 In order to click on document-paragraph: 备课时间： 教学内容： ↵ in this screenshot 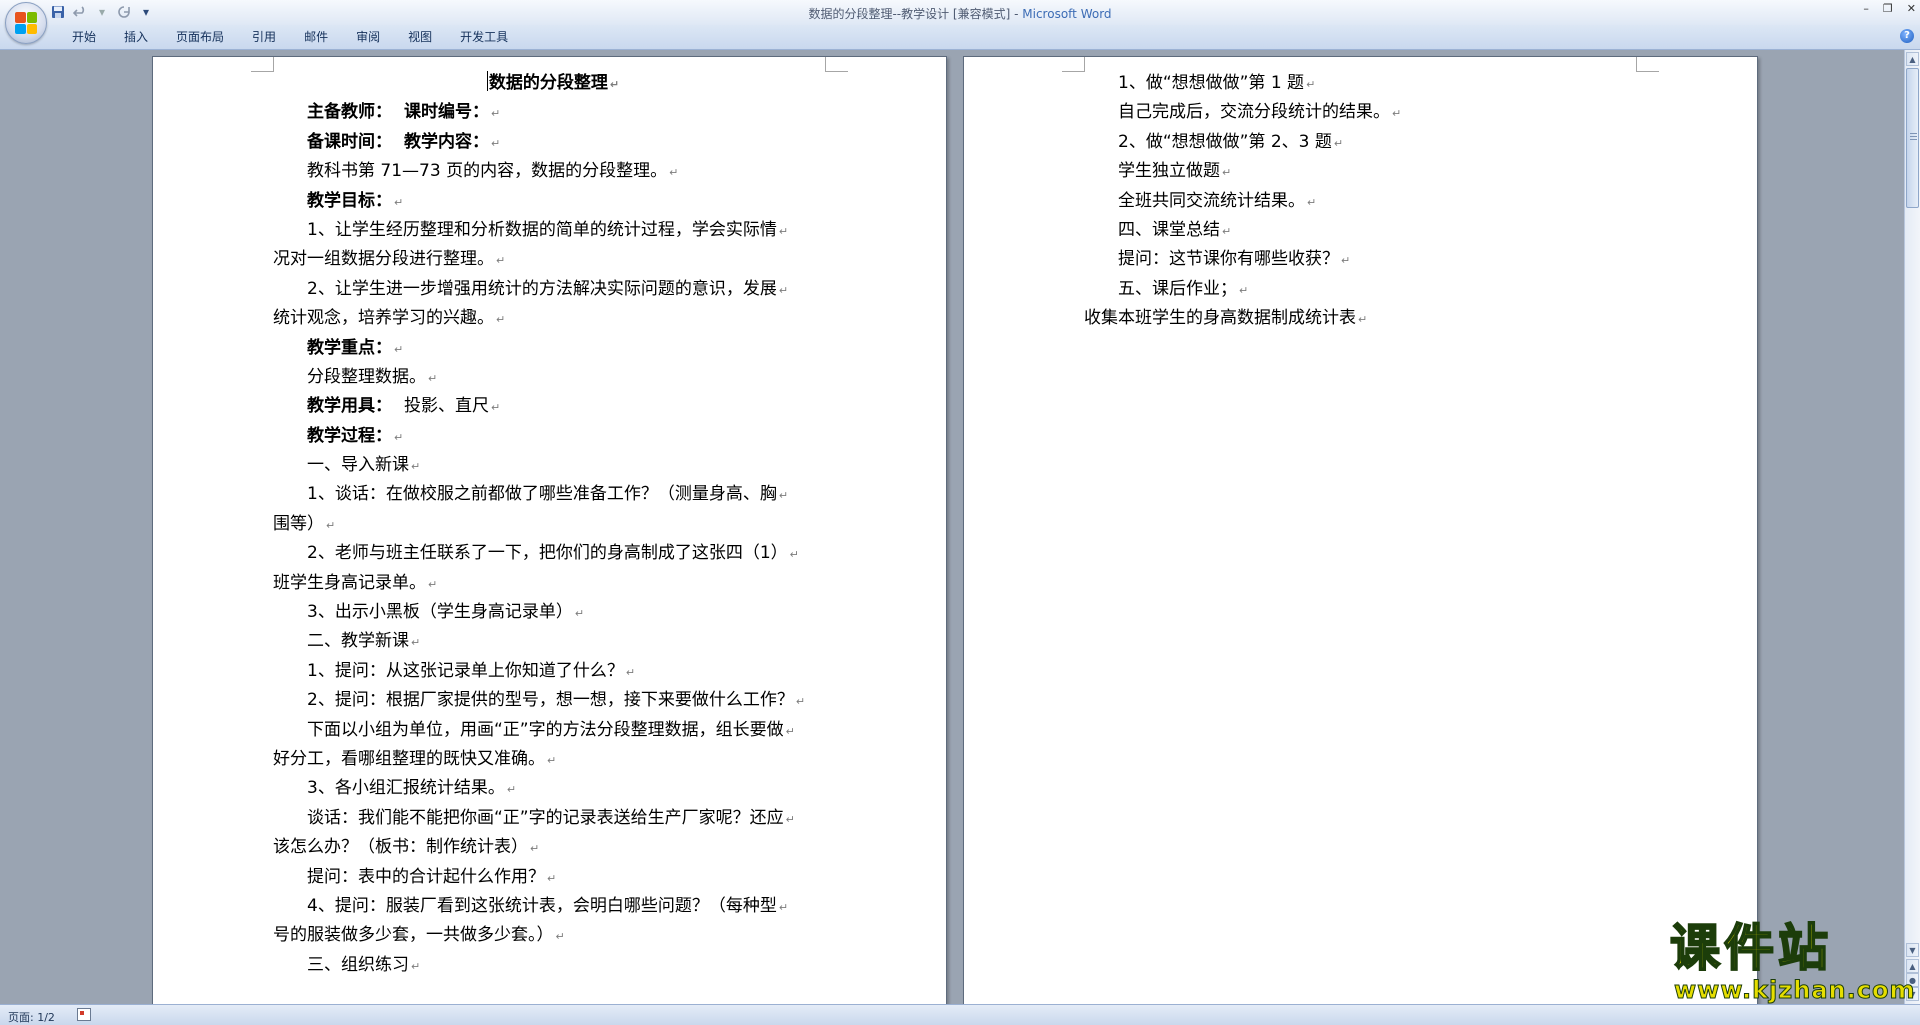, I will do `click(553, 142)`.